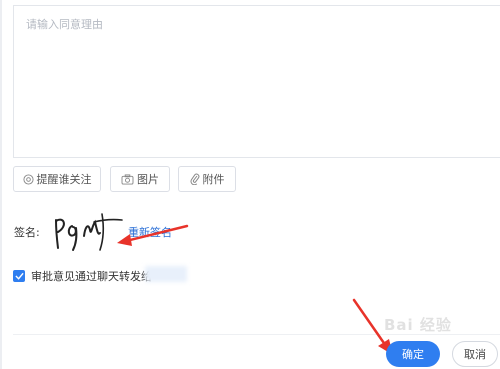 Image resolution: width=500 pixels, height=369 pixels. What do you see at coordinates (475, 354) in the screenshot?
I see `cancel-button: 取消` at bounding box center [475, 354].